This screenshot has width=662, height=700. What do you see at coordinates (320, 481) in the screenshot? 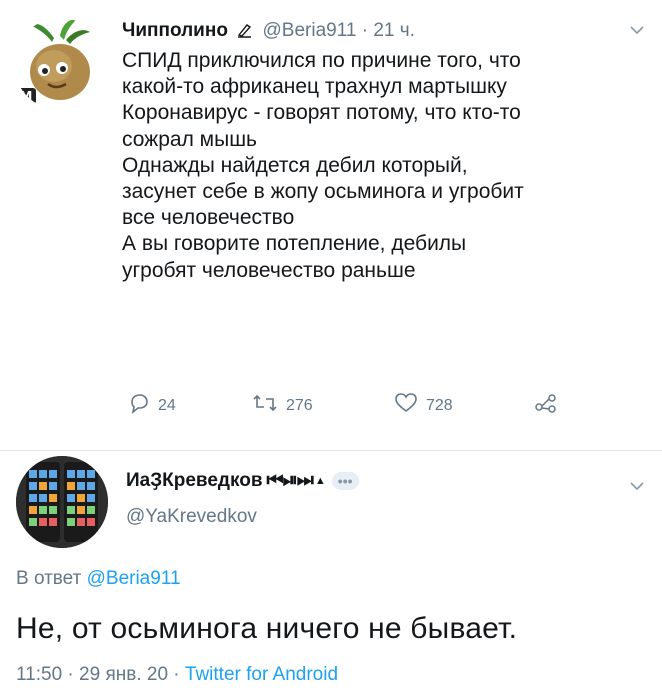
I see `top-arrow-icon: ▲` at bounding box center [320, 481].